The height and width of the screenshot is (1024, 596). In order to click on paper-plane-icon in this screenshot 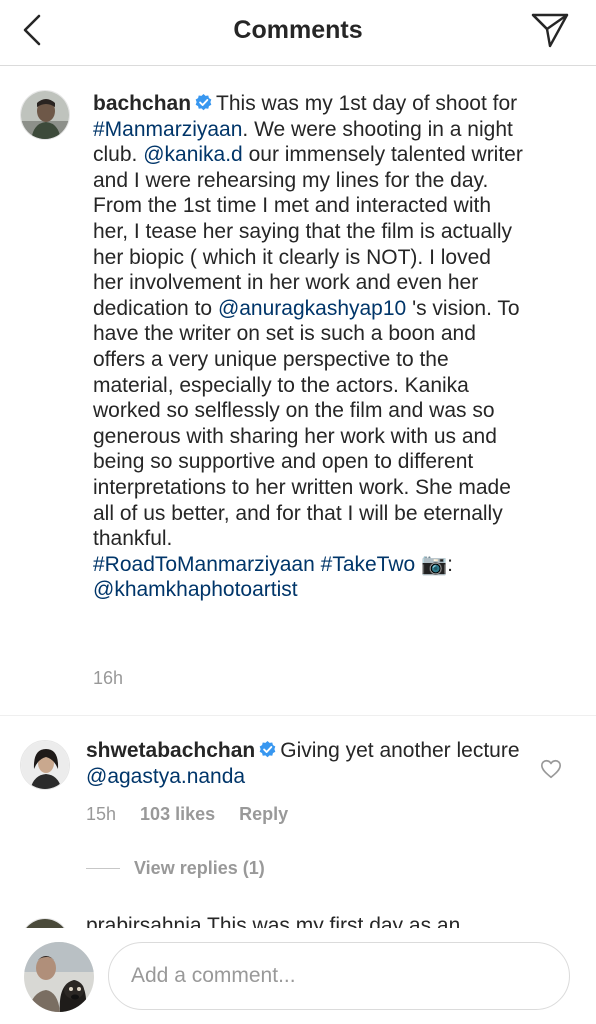, I will do `click(550, 30)`.